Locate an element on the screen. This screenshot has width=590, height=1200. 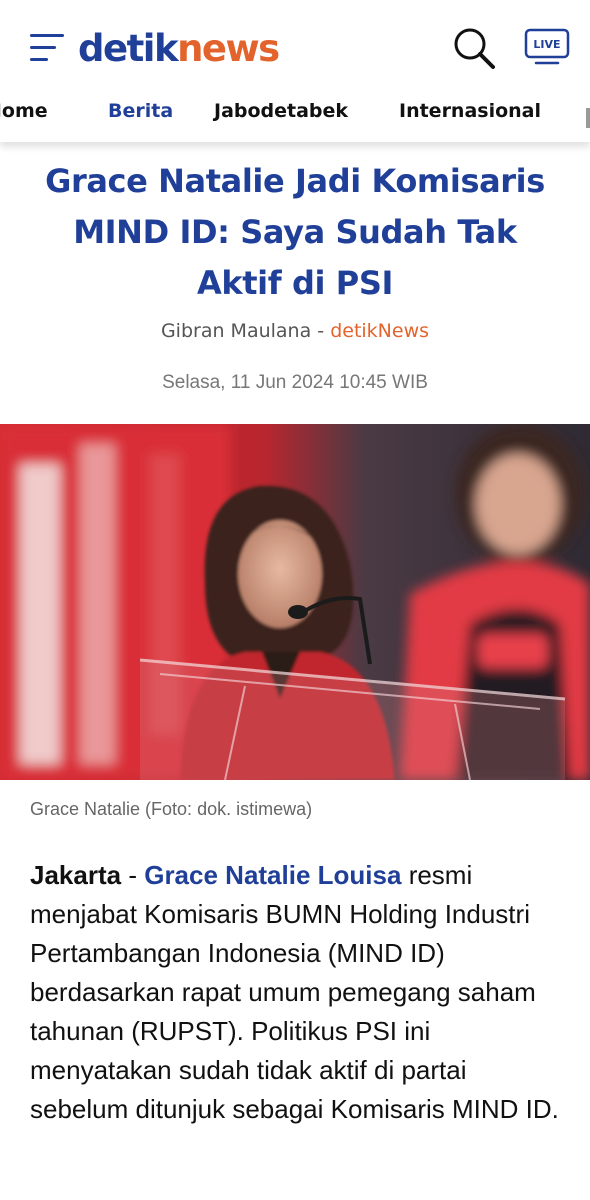
search-icon is located at coordinates (475, 49).